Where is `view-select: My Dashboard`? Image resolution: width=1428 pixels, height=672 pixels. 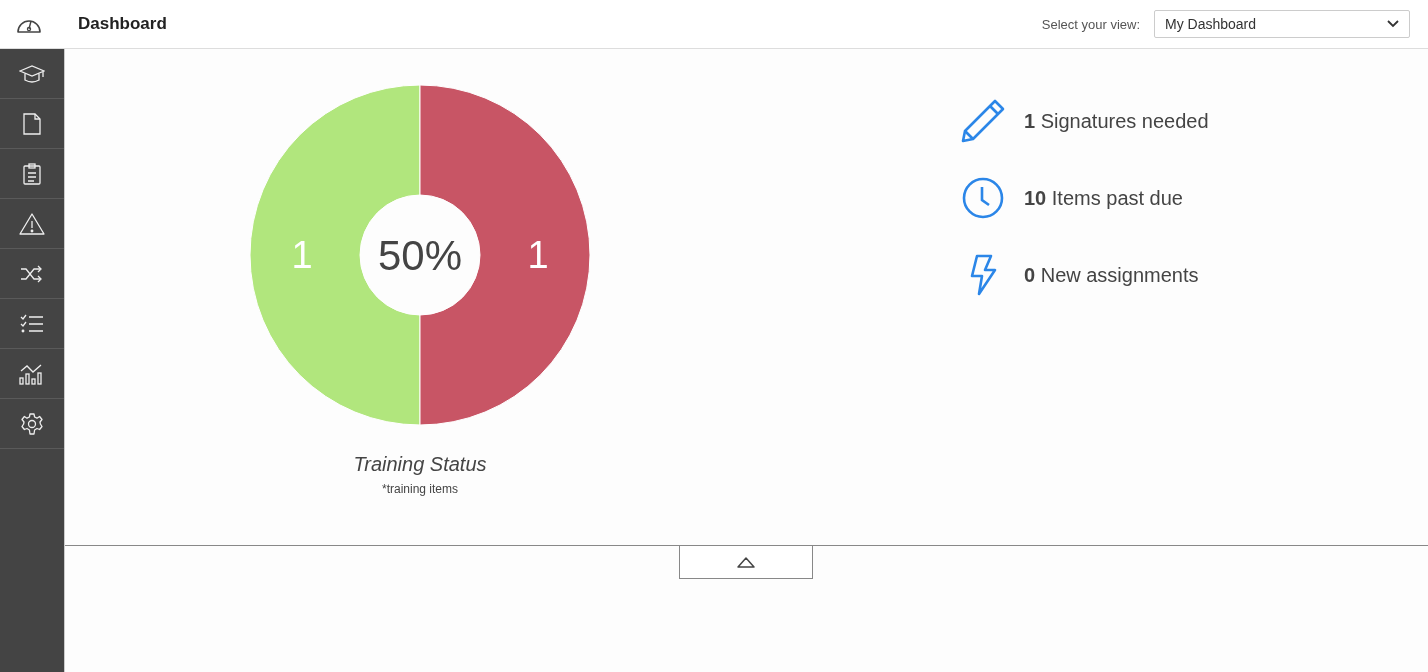 view-select: My Dashboard is located at coordinates (1282, 24).